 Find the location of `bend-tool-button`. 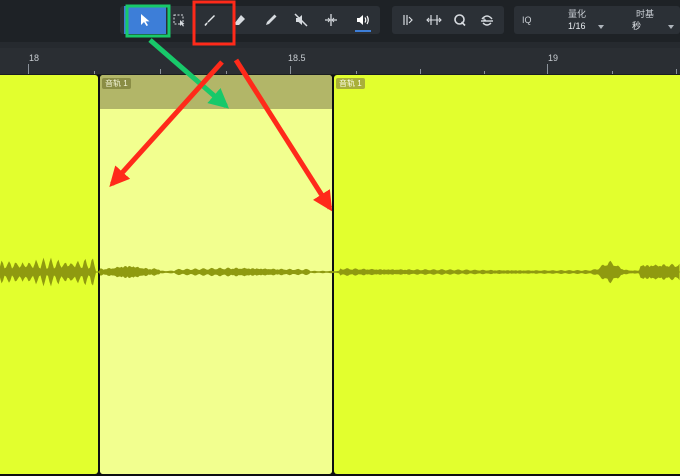

bend-tool-button is located at coordinates (331, 20).